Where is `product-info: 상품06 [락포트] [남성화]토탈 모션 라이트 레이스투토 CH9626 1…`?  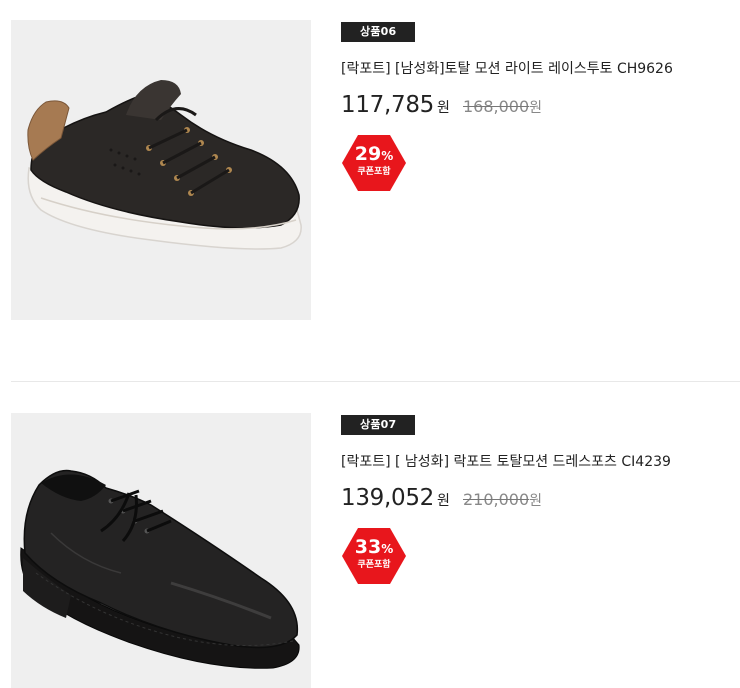 product-info: 상품06 [락포트] [남성화]토탈 모션 라이트 레이스투토 CH9626 1… is located at coordinates (536, 106).